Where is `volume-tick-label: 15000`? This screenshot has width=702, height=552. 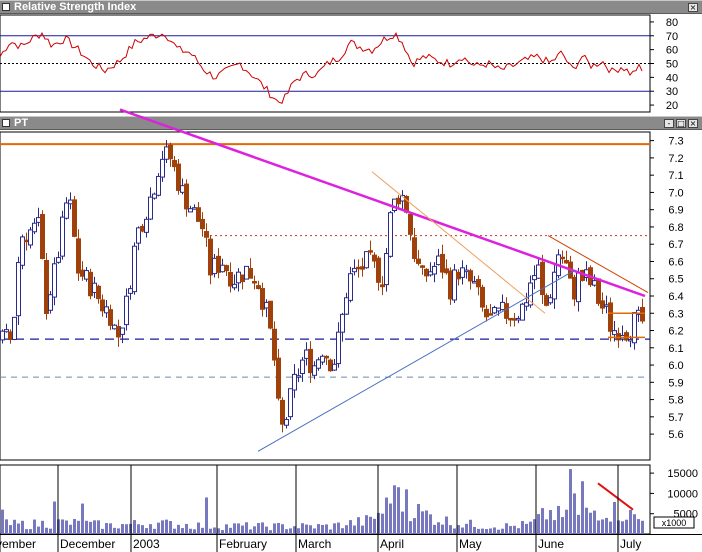 volume-tick-label: 15000 is located at coordinates (682, 474).